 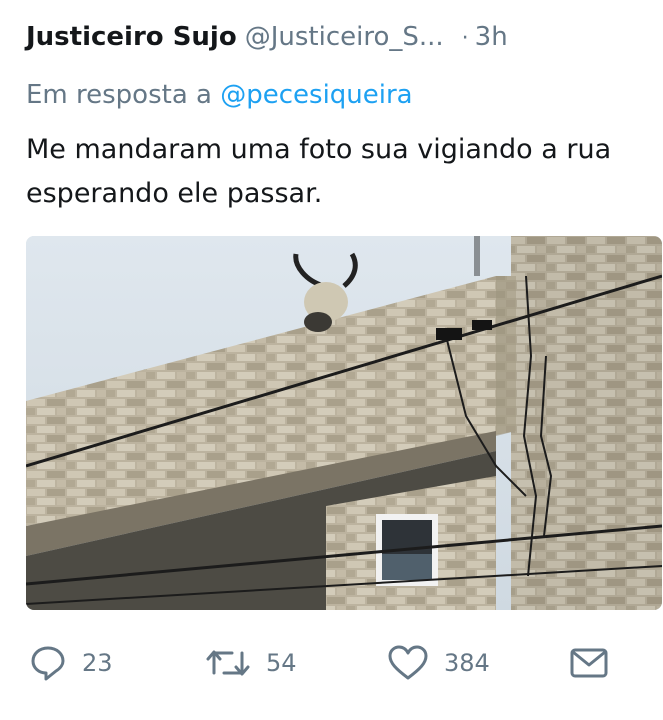 I want to click on reply-count: 23, so click(x=97, y=663).